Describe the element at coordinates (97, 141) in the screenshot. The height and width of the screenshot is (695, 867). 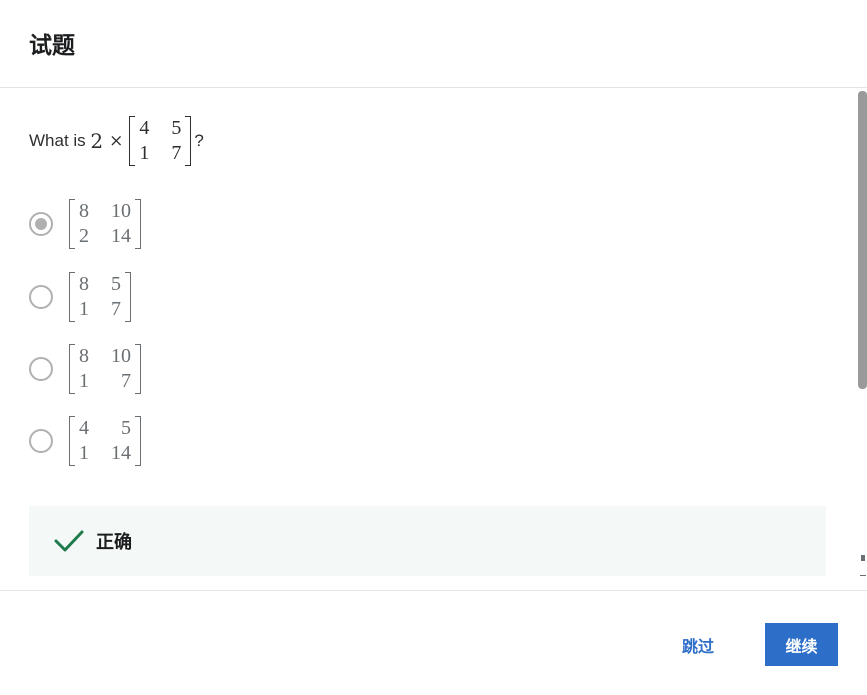
I see `question-scalar: 2` at that location.